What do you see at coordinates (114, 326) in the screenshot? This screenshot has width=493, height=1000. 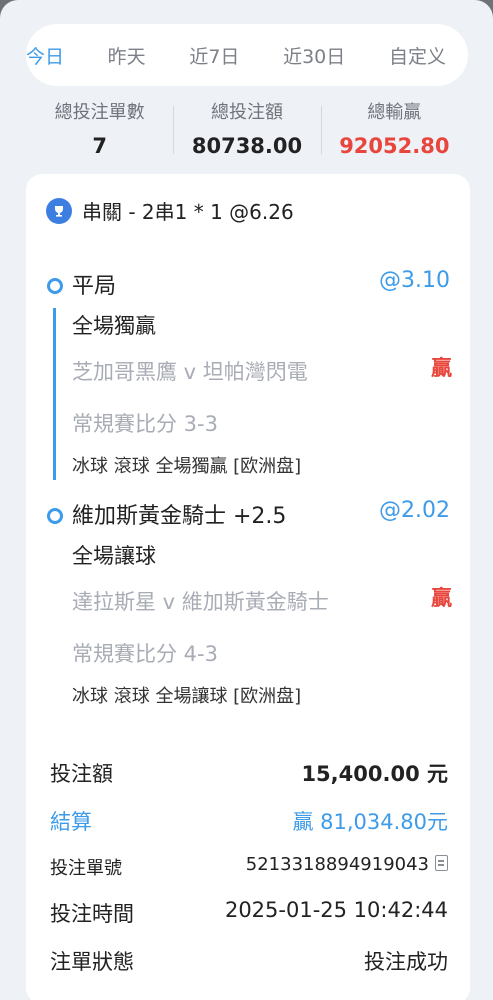 I see `leg-market: 全場獨贏` at bounding box center [114, 326].